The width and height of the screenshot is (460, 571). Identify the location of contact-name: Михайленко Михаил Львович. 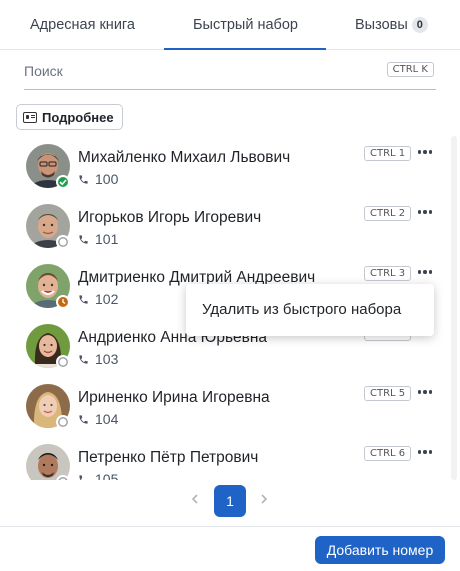
(184, 157).